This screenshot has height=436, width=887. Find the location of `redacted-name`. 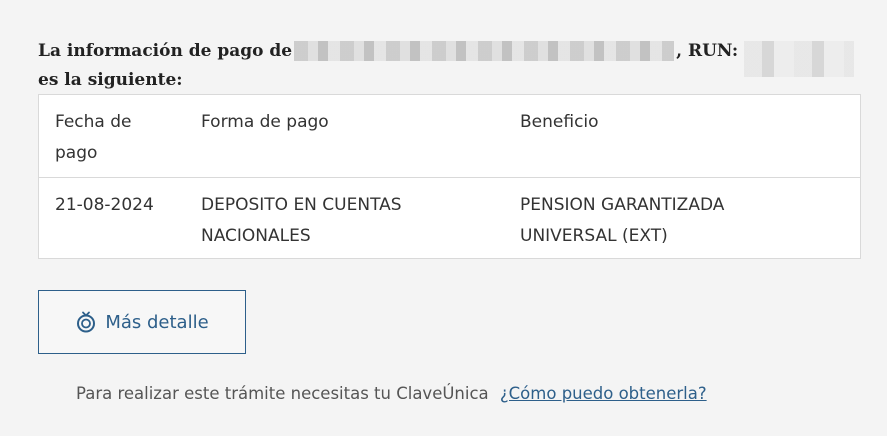

redacted-name is located at coordinates (484, 51).